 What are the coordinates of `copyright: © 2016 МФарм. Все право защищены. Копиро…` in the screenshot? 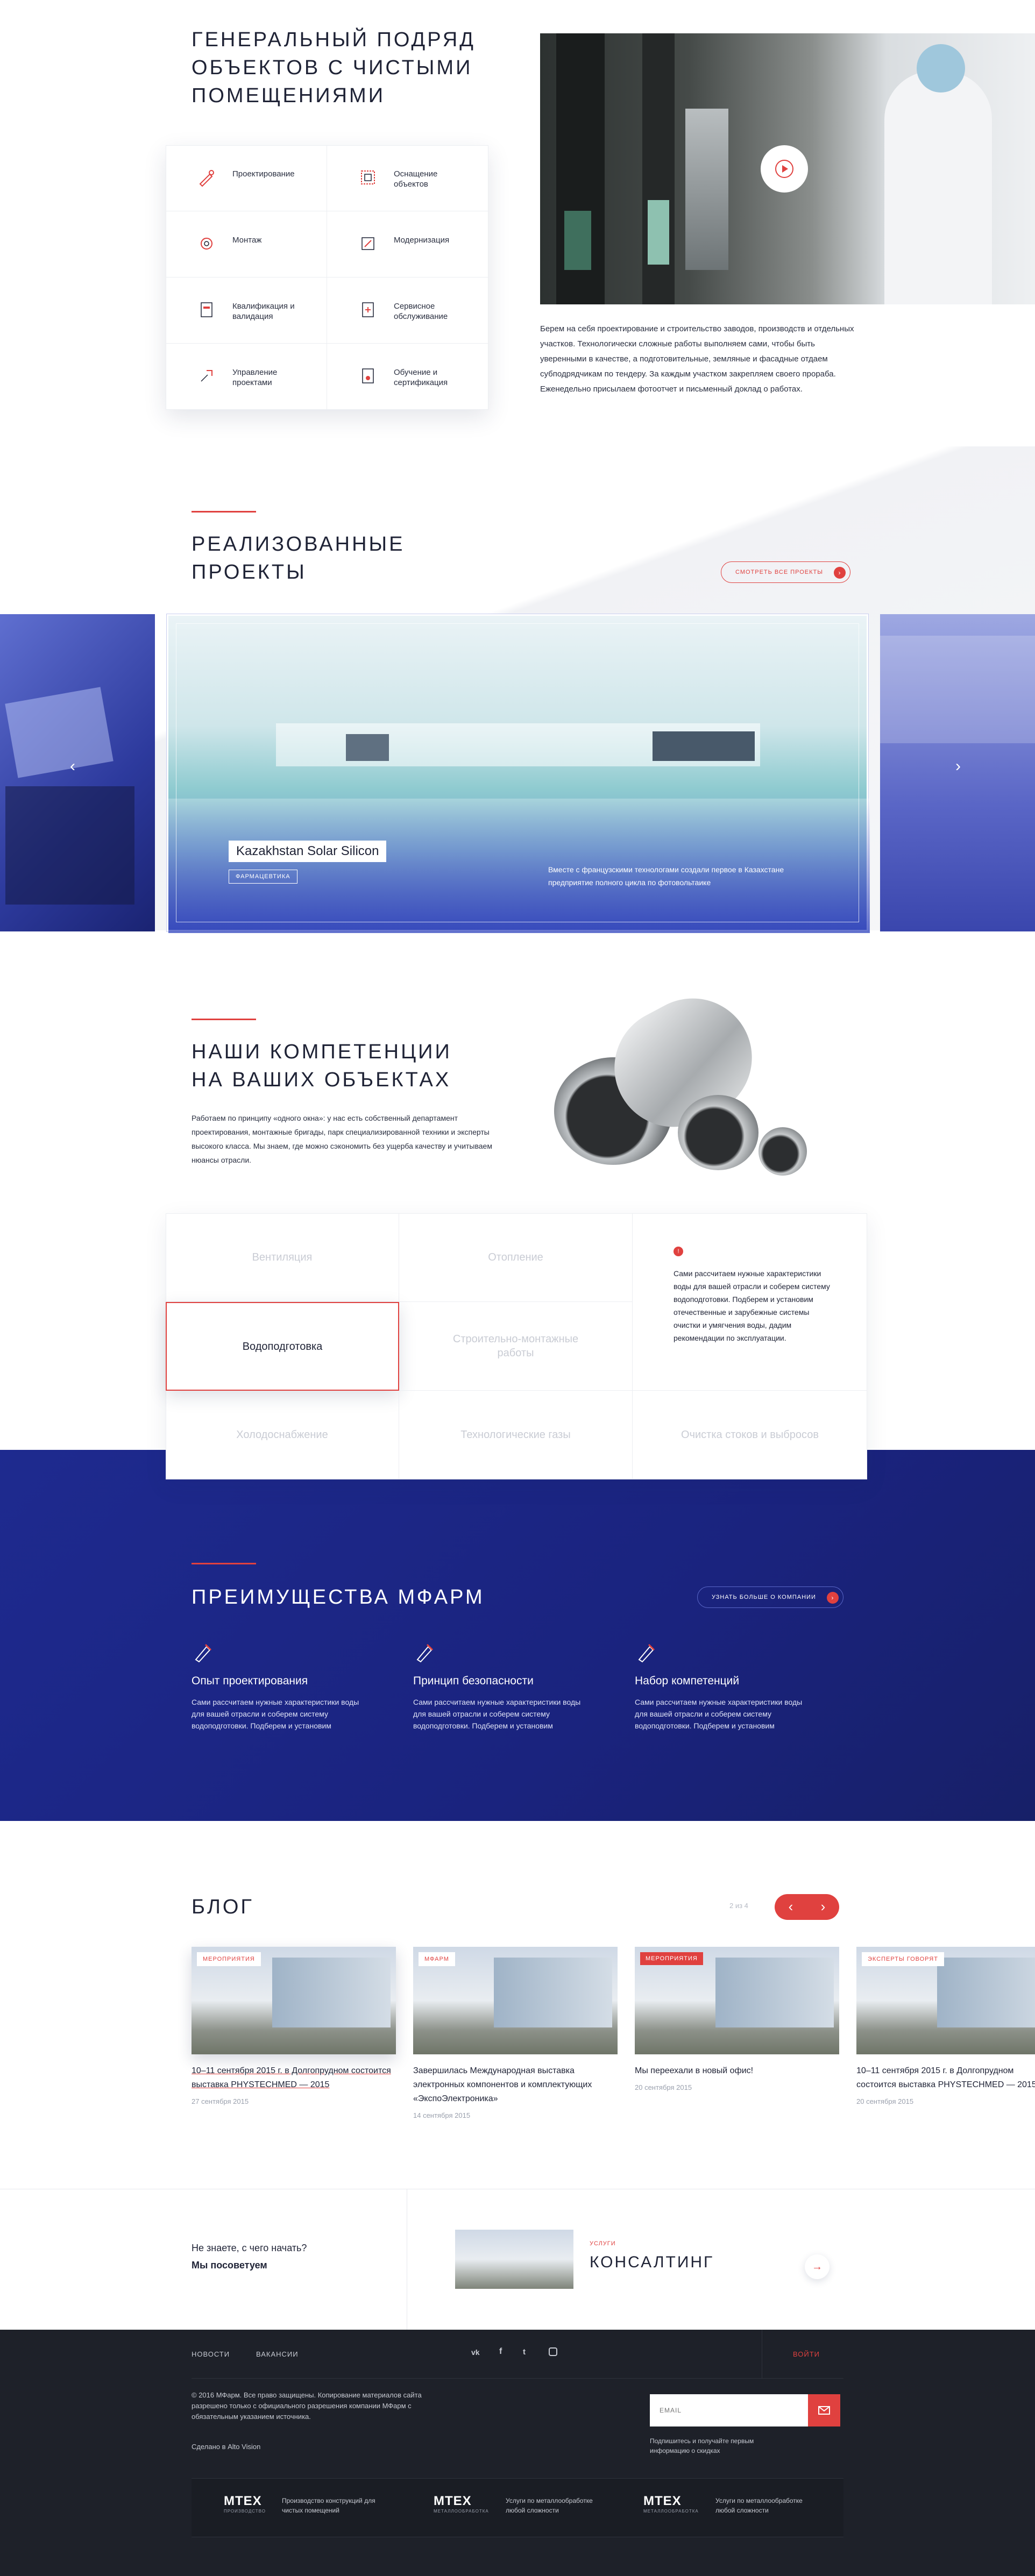 It's located at (307, 2406).